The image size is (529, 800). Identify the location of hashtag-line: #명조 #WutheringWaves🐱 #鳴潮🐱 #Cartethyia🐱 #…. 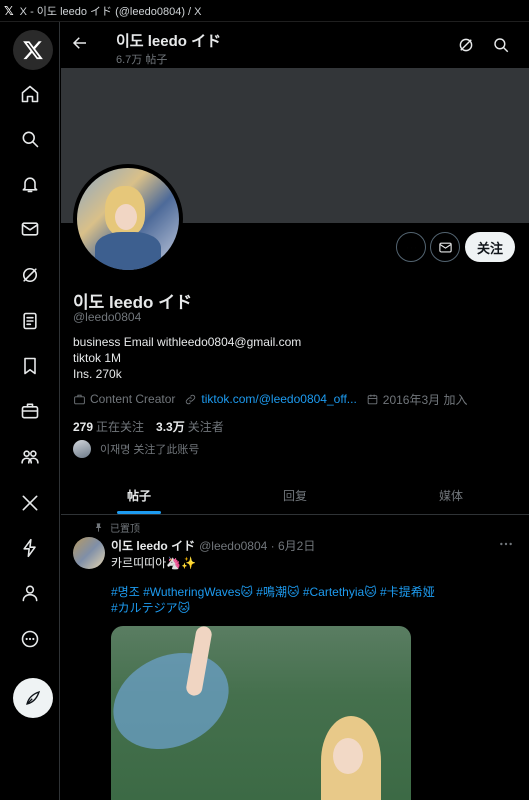
(311, 592).